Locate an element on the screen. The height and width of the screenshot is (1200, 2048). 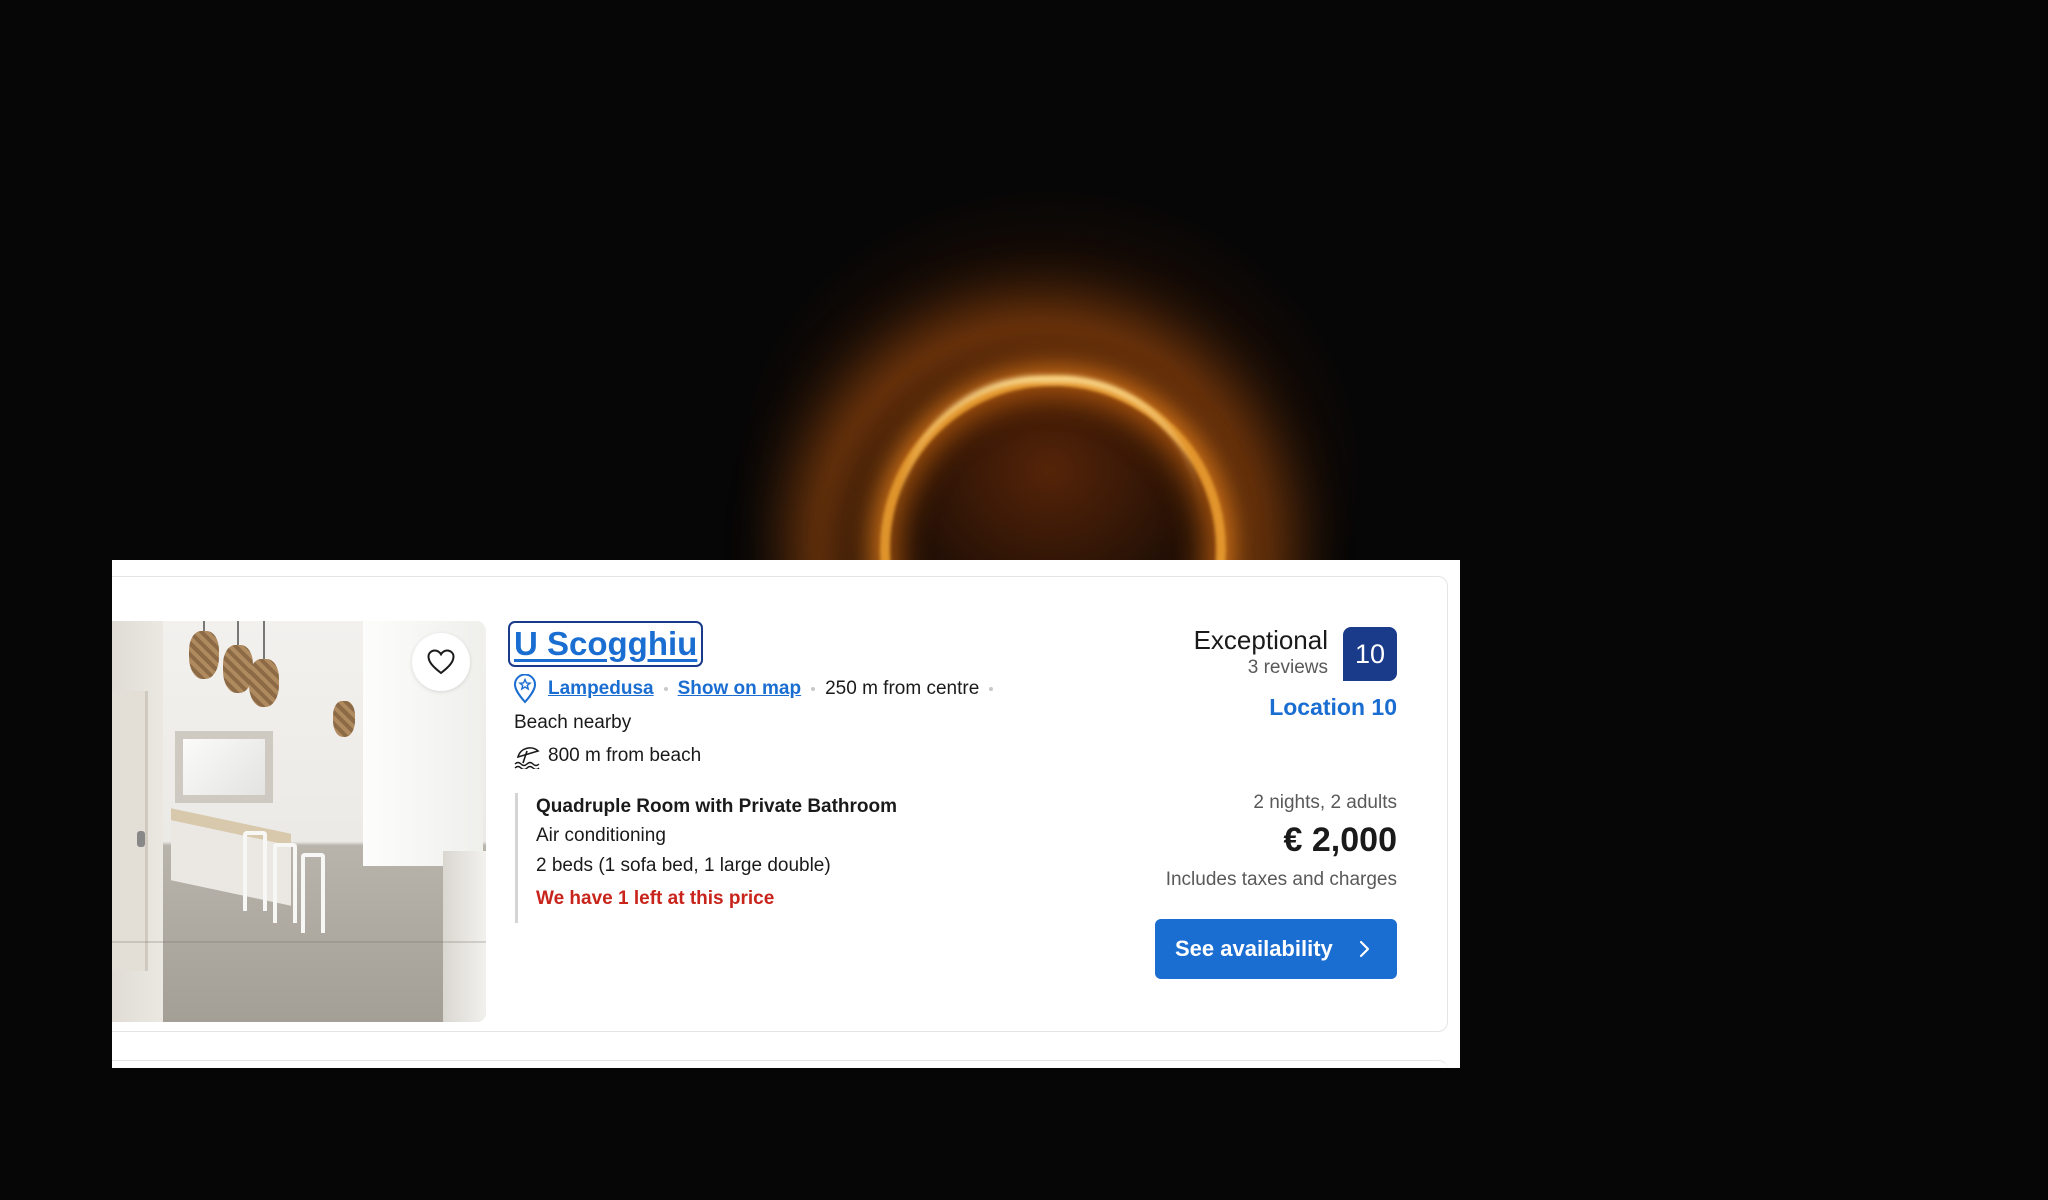
distance-from-centre: 250 m from centre is located at coordinates (902, 688).